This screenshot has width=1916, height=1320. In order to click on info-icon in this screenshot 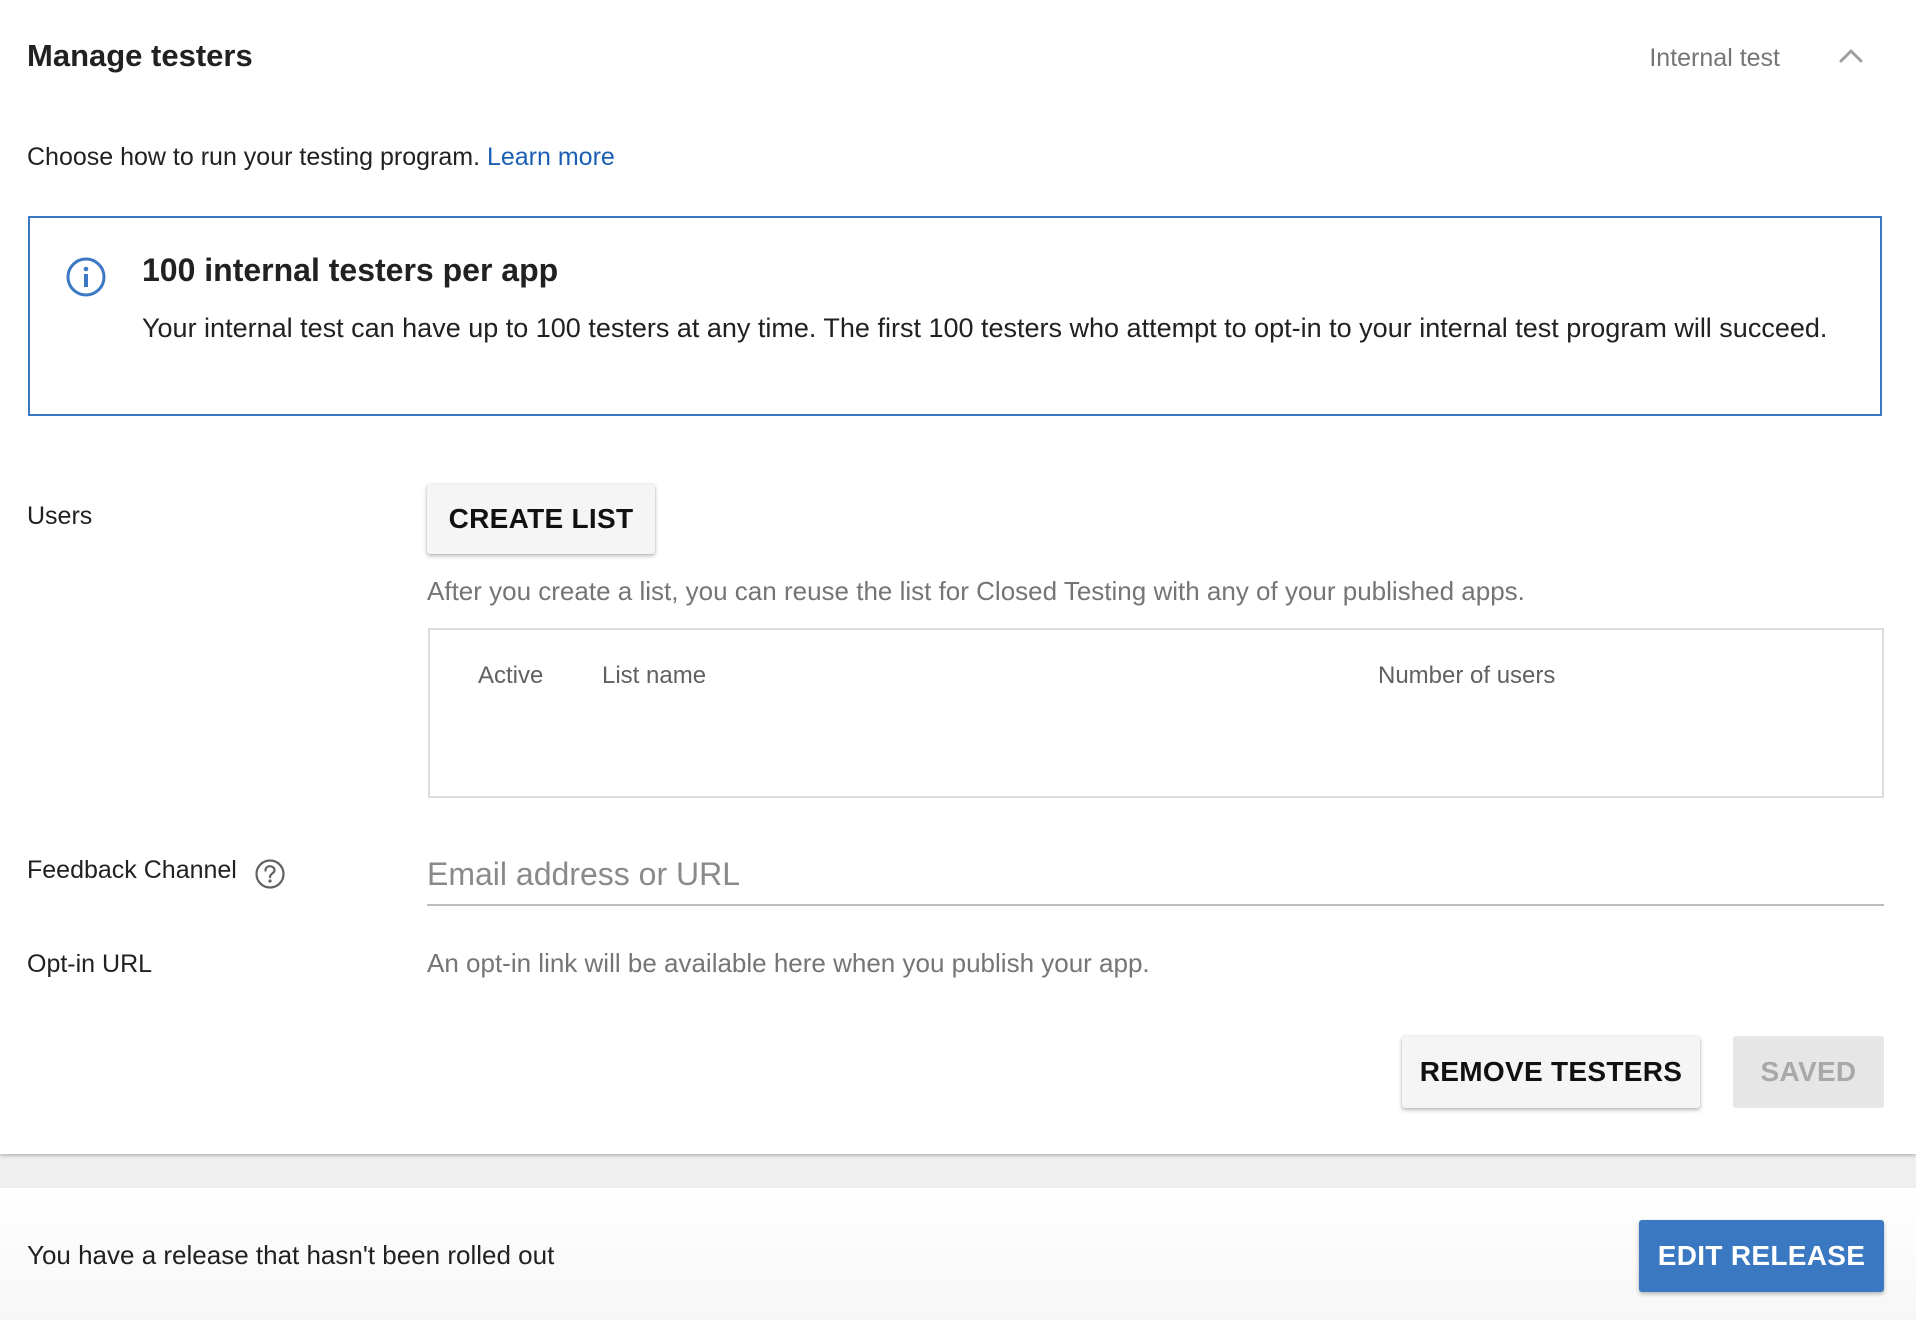, I will do `click(86, 277)`.